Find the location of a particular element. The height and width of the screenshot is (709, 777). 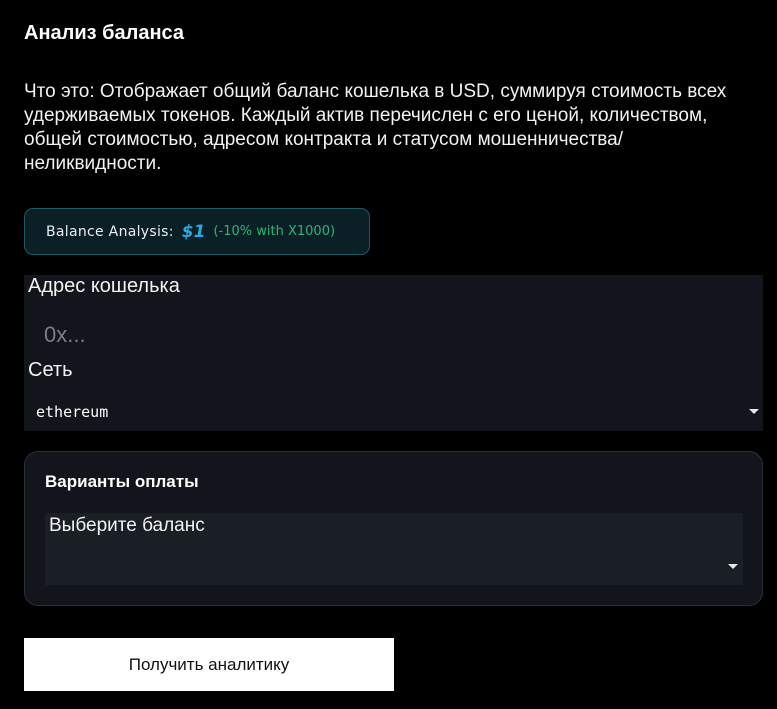

network-select-value: ethereum is located at coordinates (72, 412).